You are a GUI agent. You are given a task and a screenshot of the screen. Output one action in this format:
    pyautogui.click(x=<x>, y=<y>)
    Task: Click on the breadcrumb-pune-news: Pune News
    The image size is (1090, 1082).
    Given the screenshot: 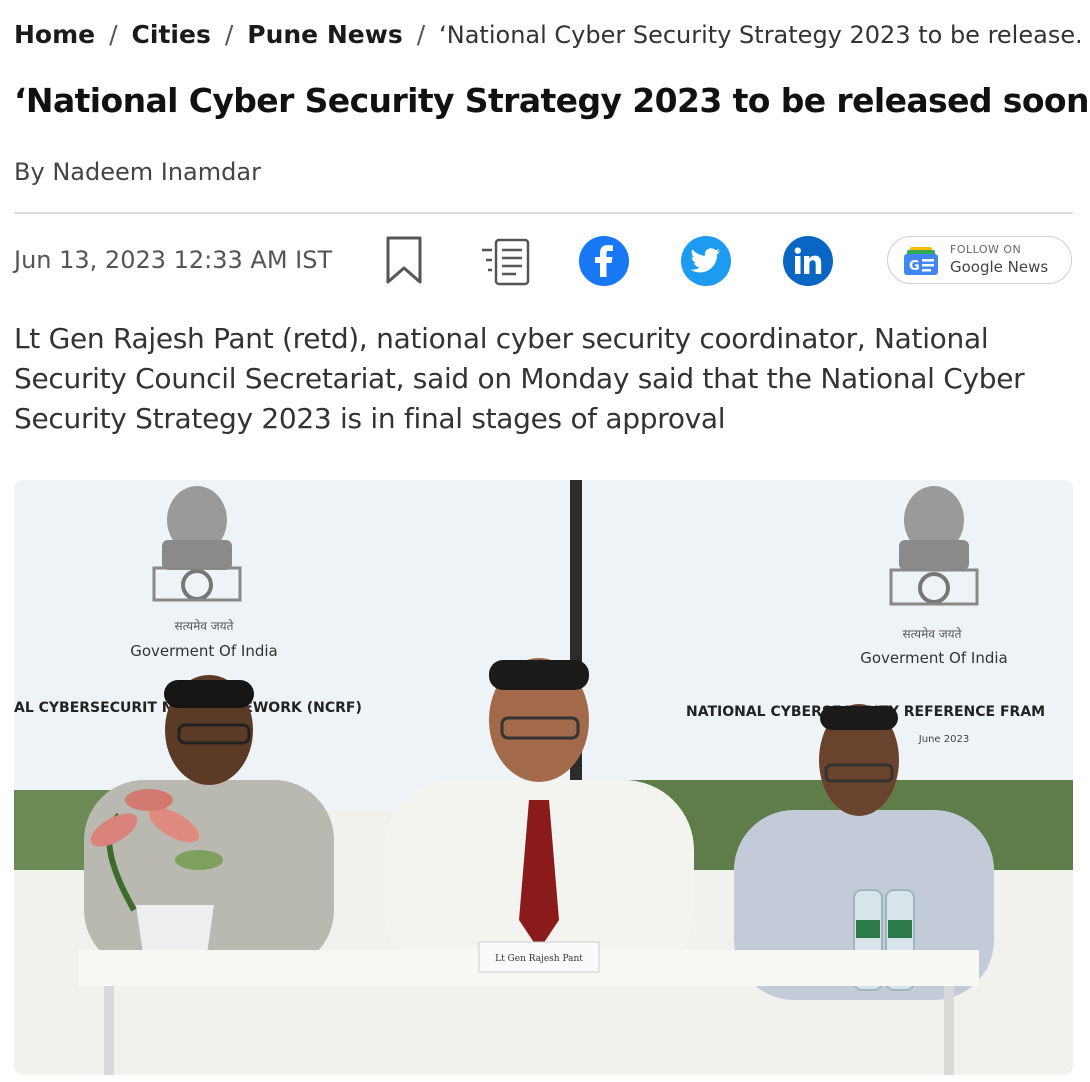 What is the action you would take?
    pyautogui.click(x=324, y=34)
    